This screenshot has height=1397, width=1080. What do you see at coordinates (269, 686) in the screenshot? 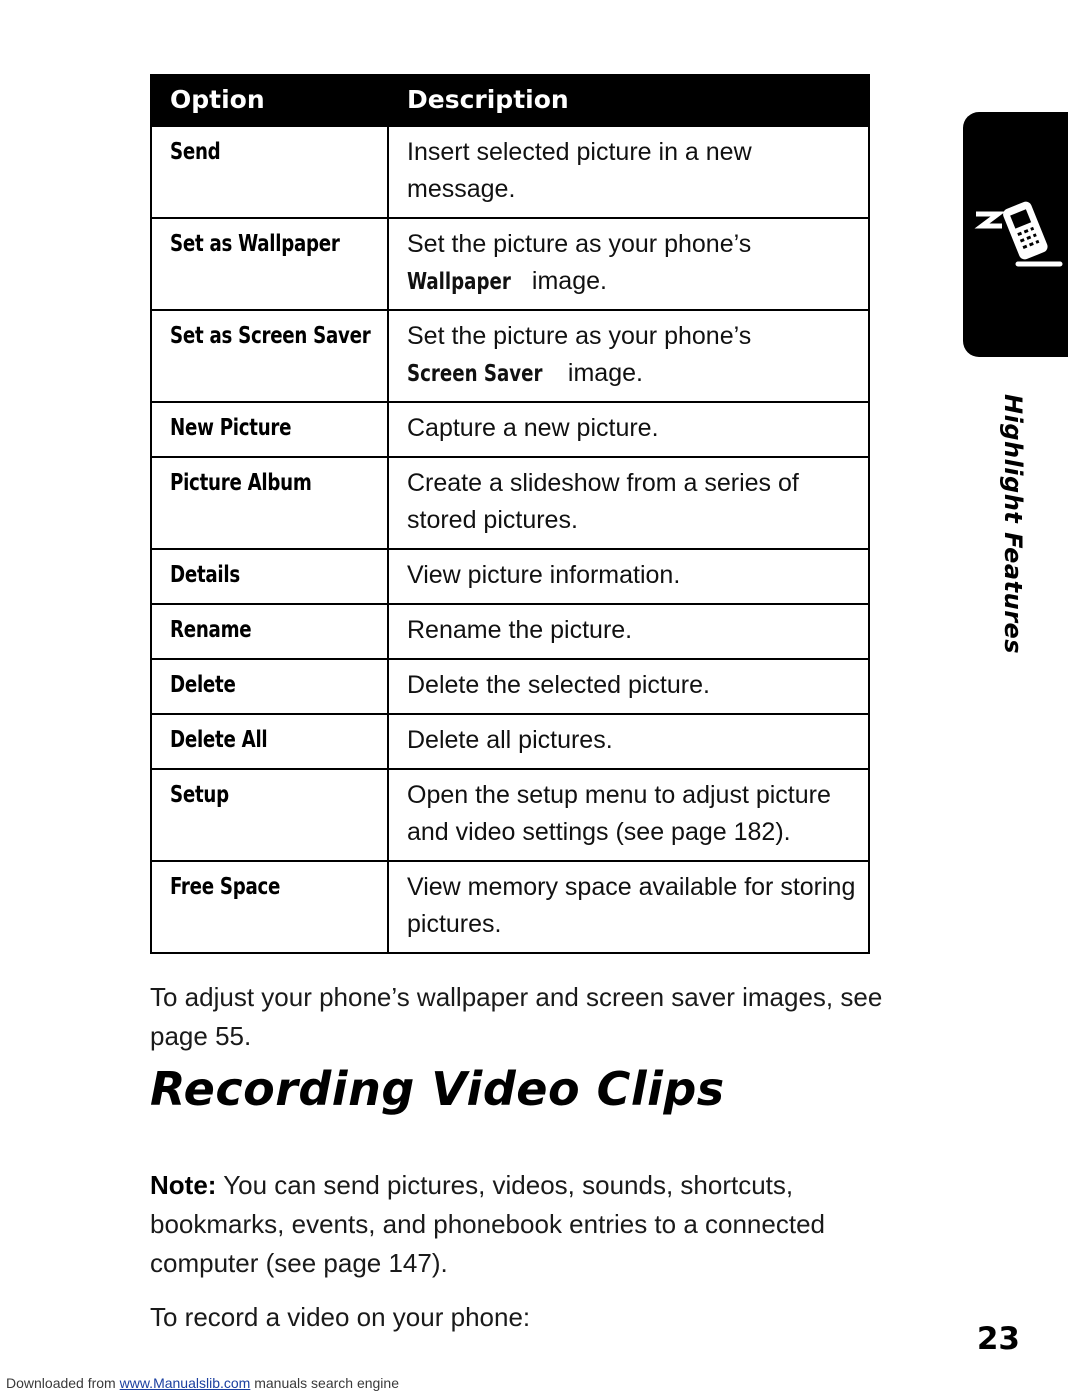
I see `table-cell-option: Delete` at bounding box center [269, 686].